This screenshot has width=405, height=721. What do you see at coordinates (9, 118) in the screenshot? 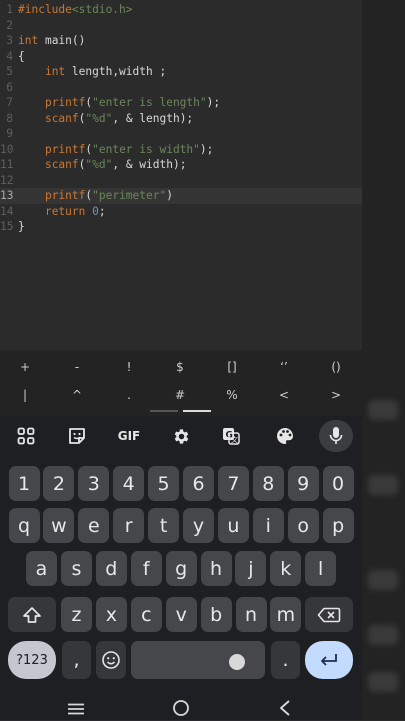
I see `line-number: 8` at bounding box center [9, 118].